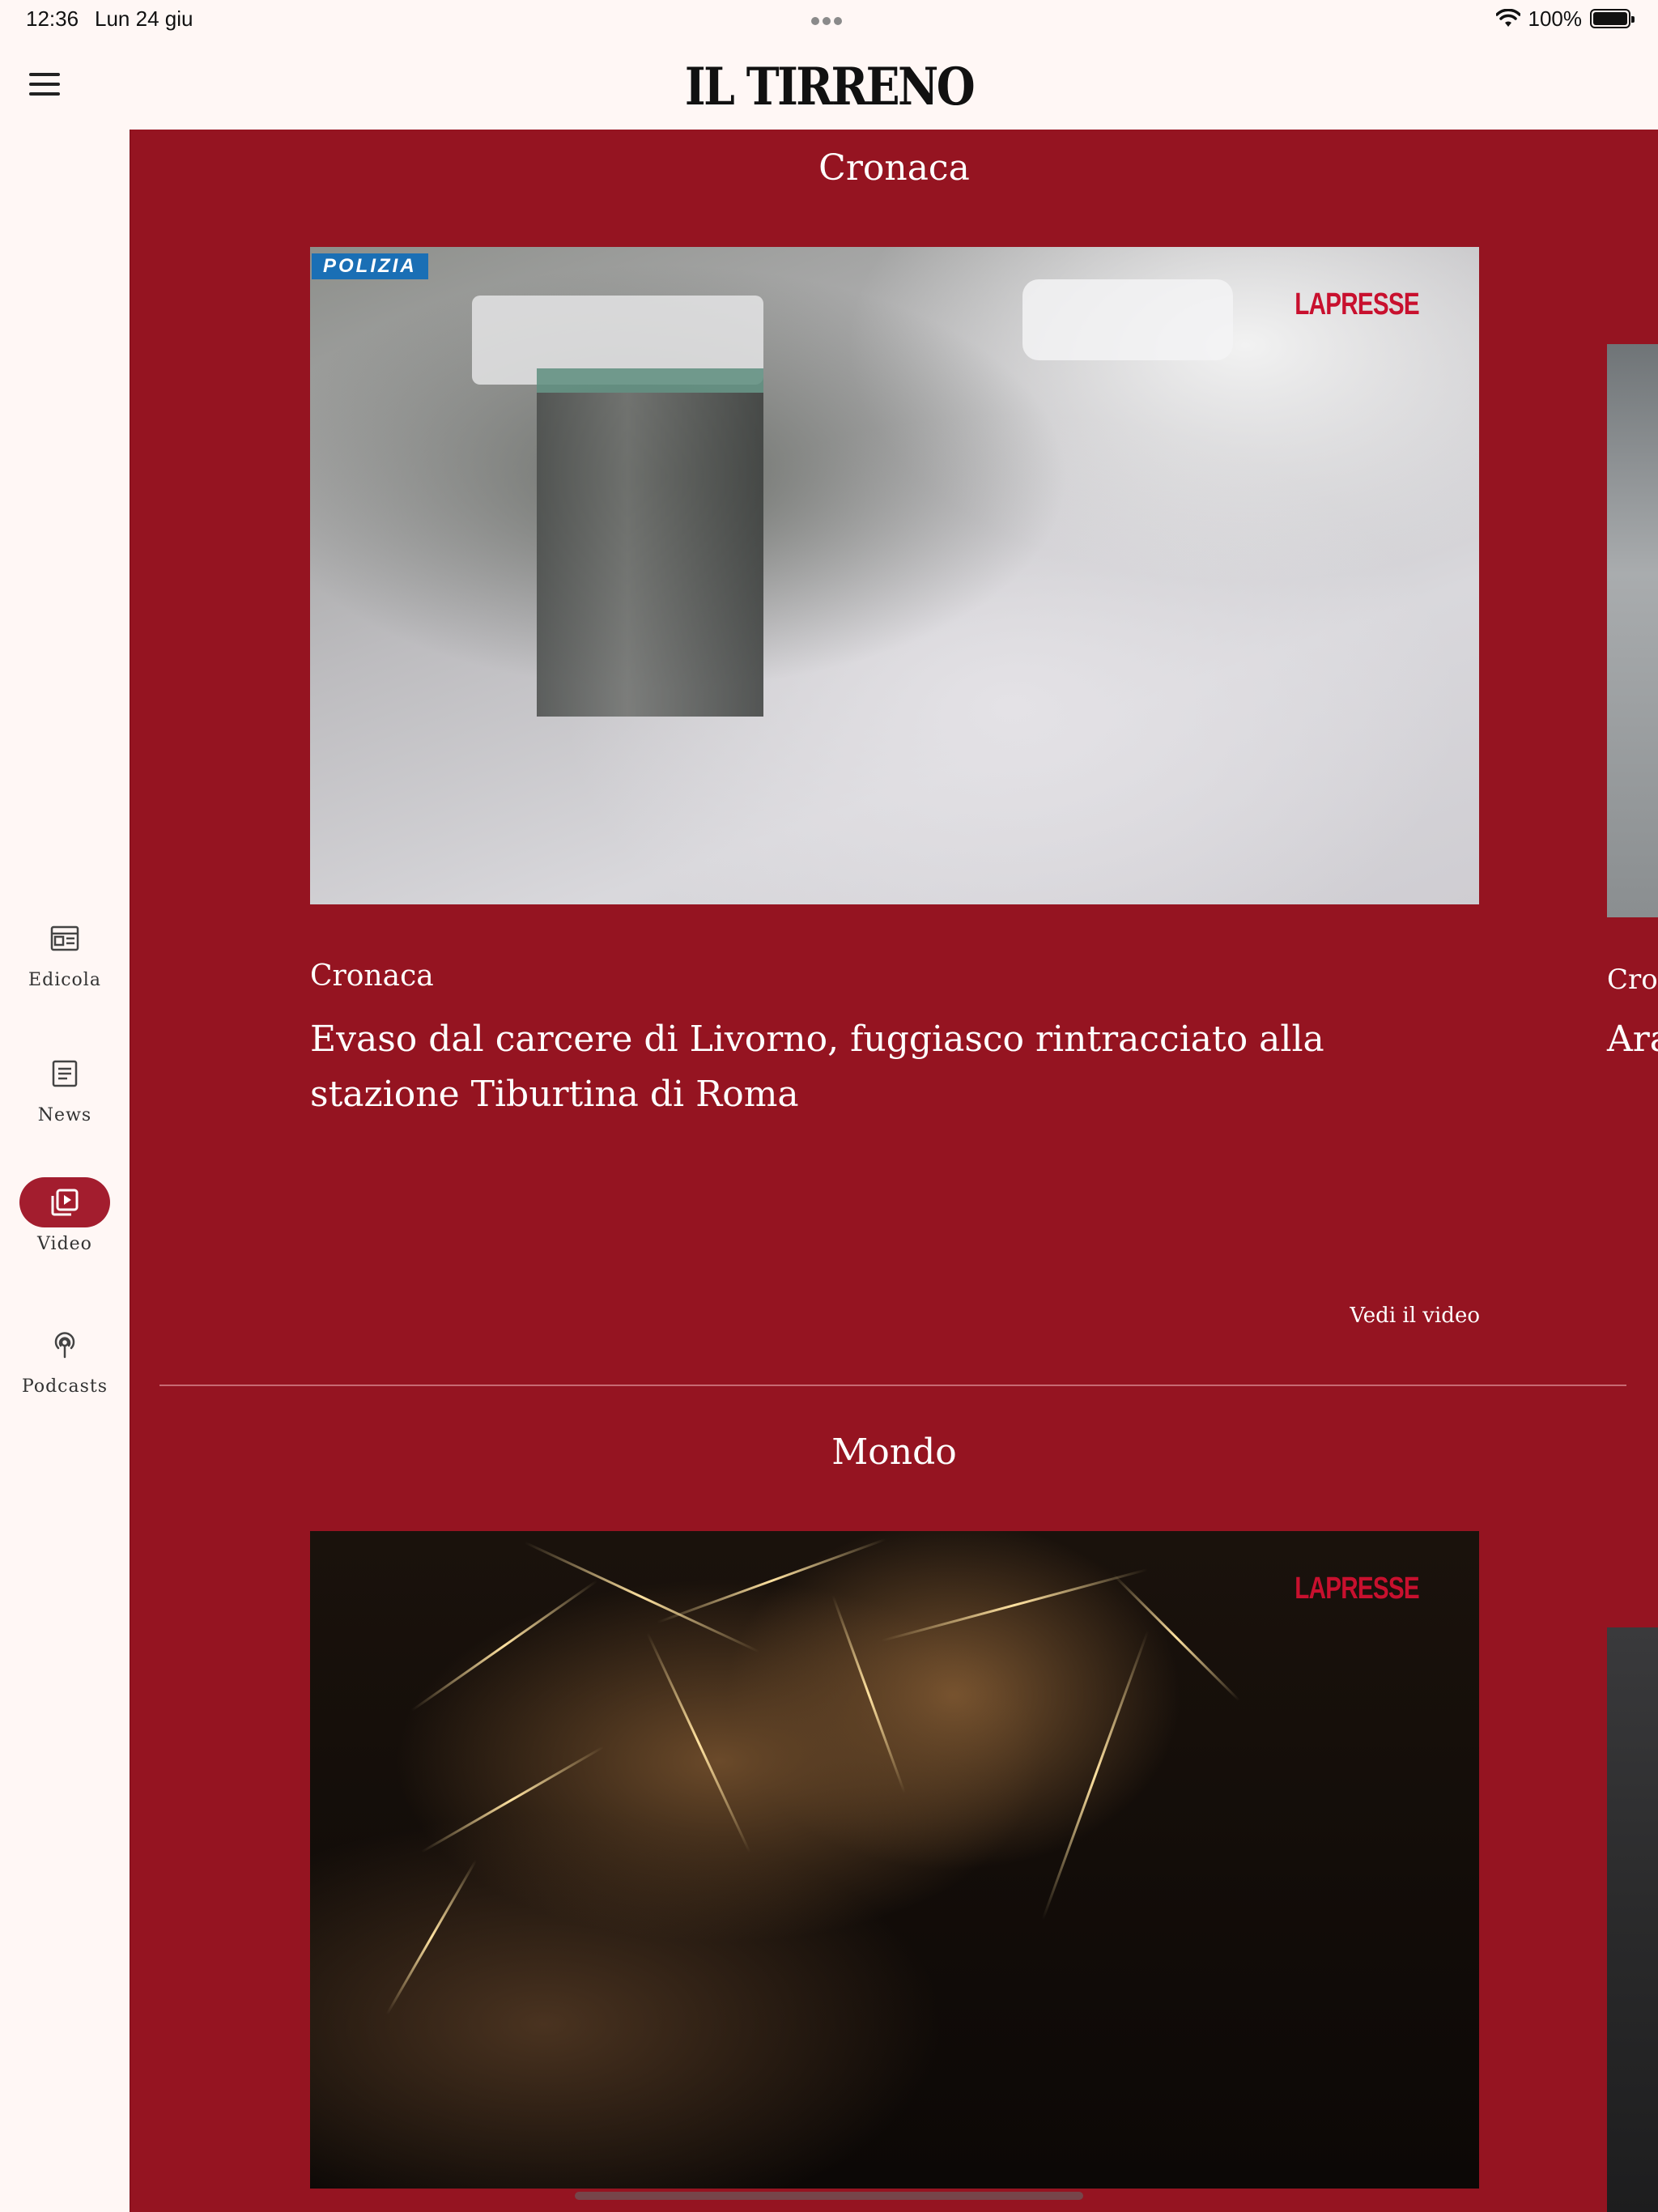 Image resolution: width=1658 pixels, height=2212 pixels. What do you see at coordinates (1632, 979) in the screenshot?
I see `next-article-category: Cron` at bounding box center [1632, 979].